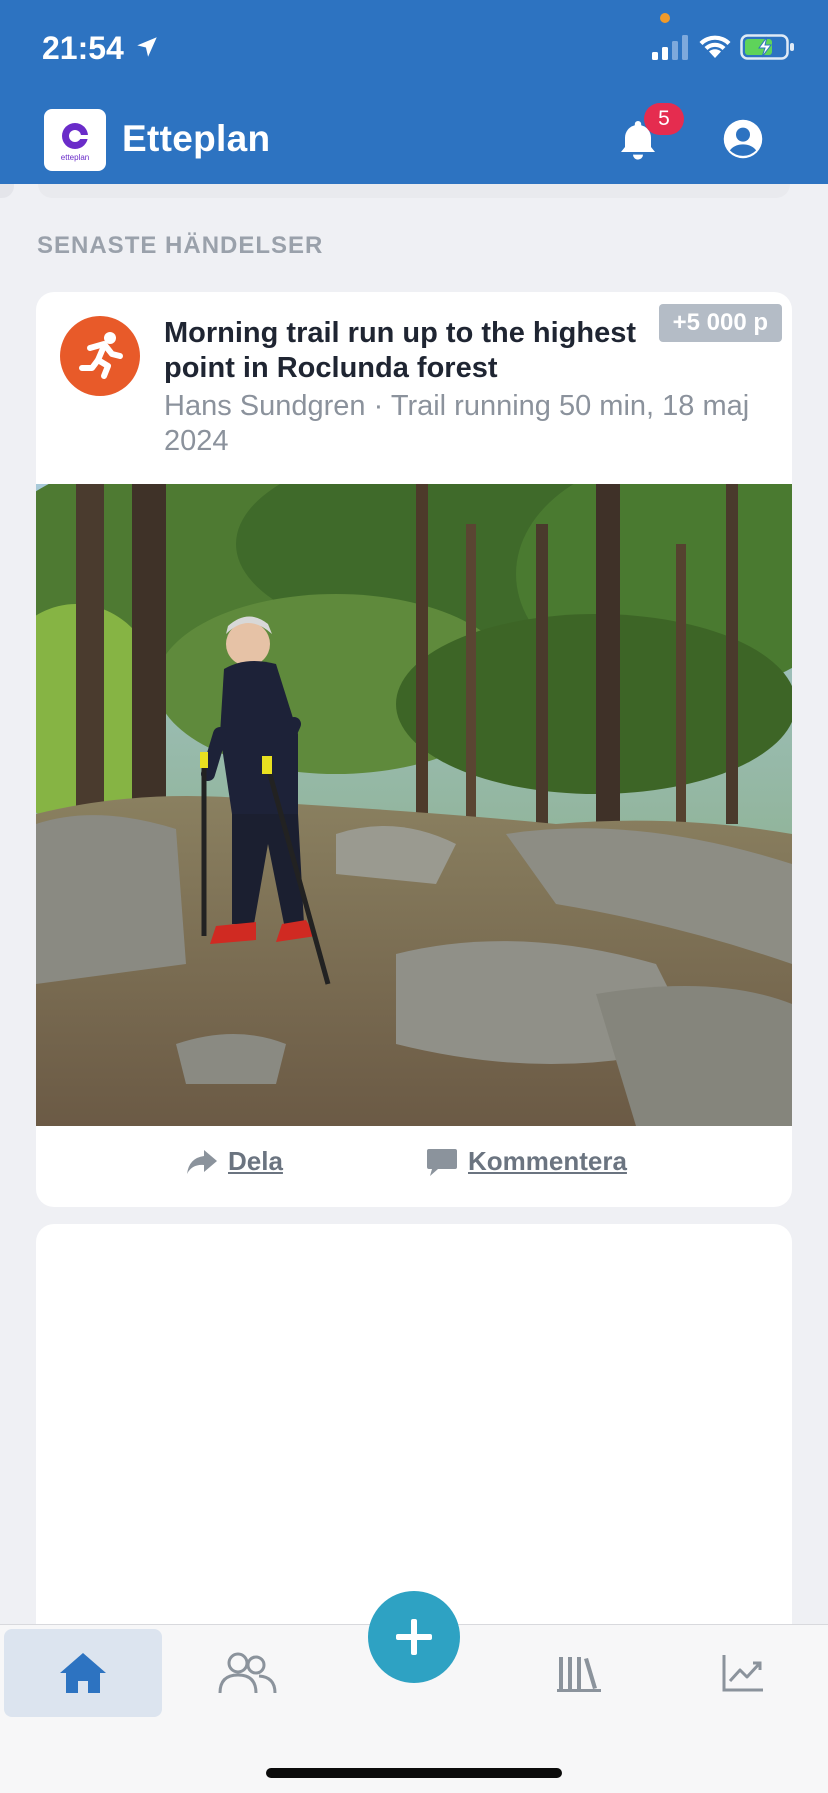 The height and width of the screenshot is (1793, 828). What do you see at coordinates (83, 48) in the screenshot?
I see `status-time: 21:54` at bounding box center [83, 48].